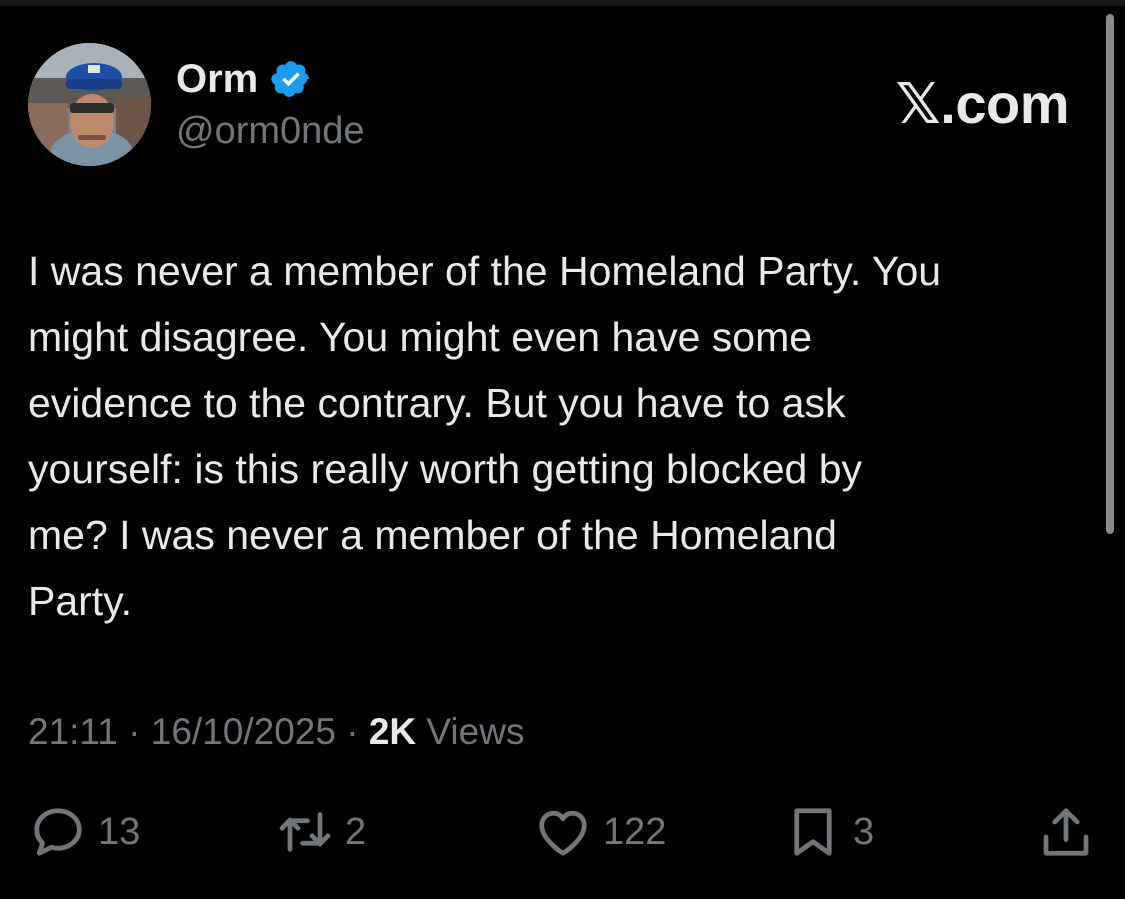 This screenshot has height=899, width=1125. What do you see at coordinates (356, 832) in the screenshot?
I see `repost-count: 2` at bounding box center [356, 832].